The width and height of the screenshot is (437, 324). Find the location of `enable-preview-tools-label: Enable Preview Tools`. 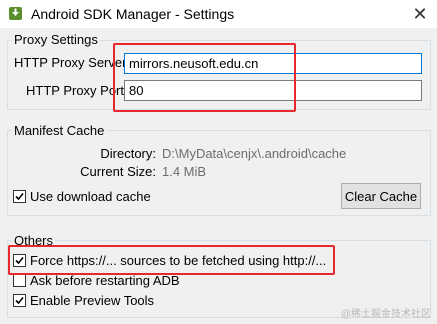

enable-preview-tools-label: Enable Preview Tools is located at coordinates (92, 300).